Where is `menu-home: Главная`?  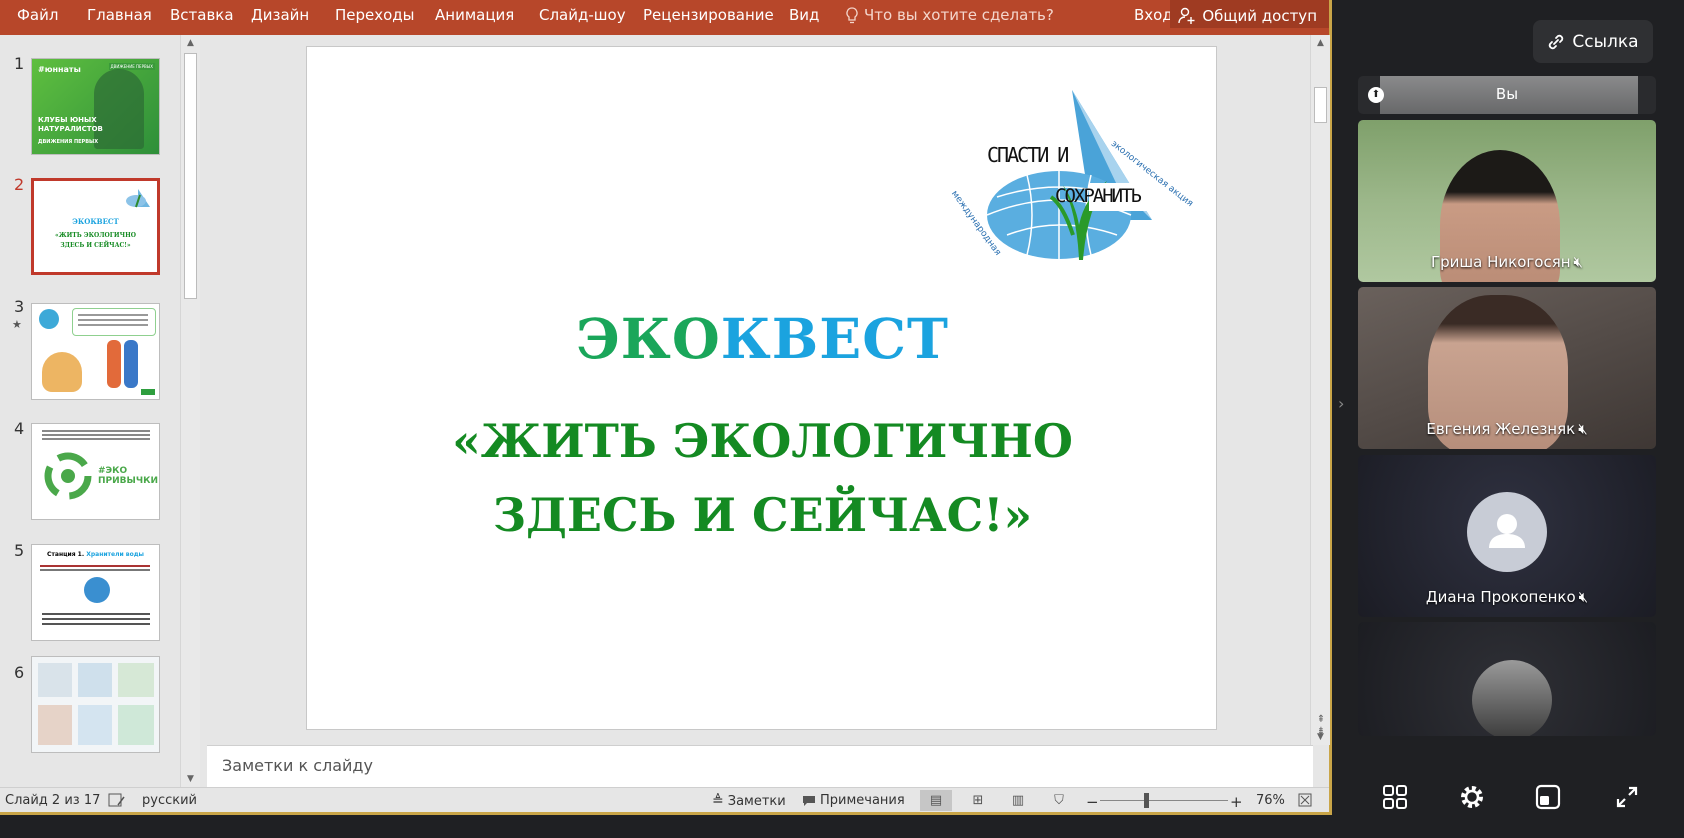 menu-home: Главная is located at coordinates (119, 15).